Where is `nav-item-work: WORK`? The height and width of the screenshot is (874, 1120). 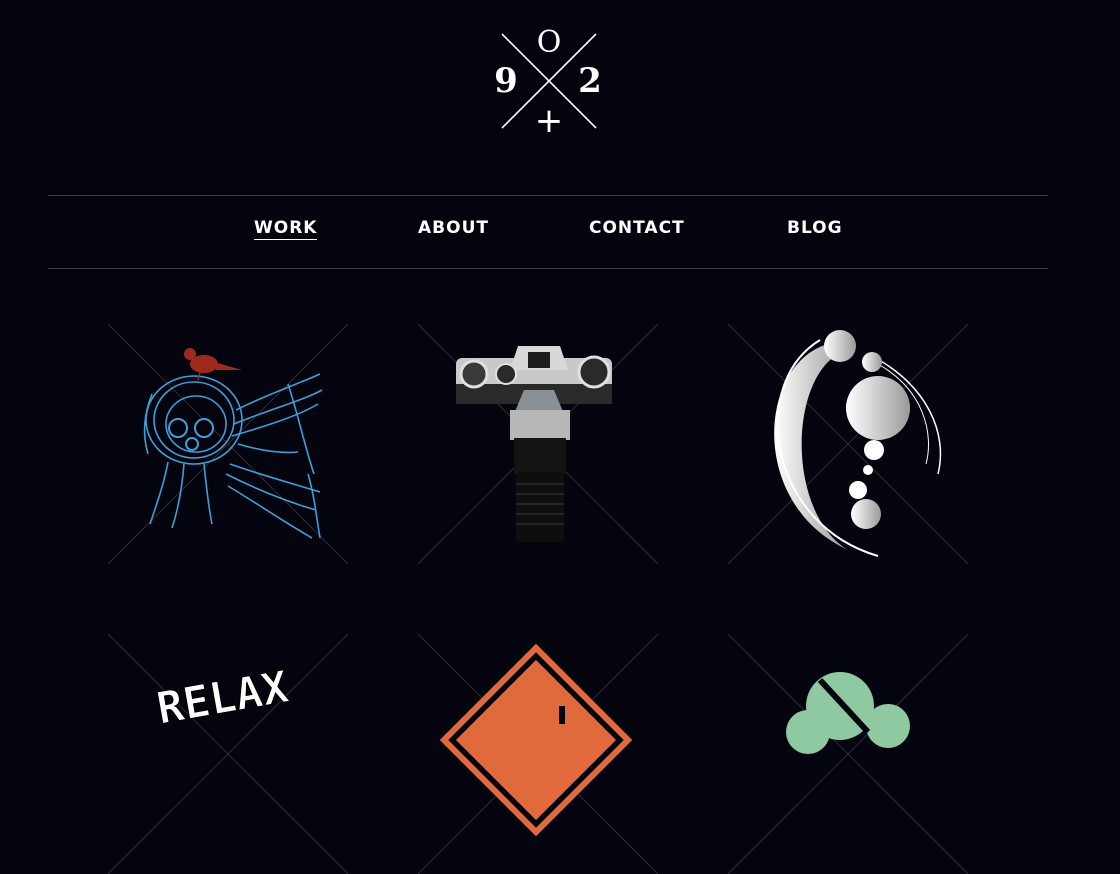 nav-item-work: WORK is located at coordinates (286, 229).